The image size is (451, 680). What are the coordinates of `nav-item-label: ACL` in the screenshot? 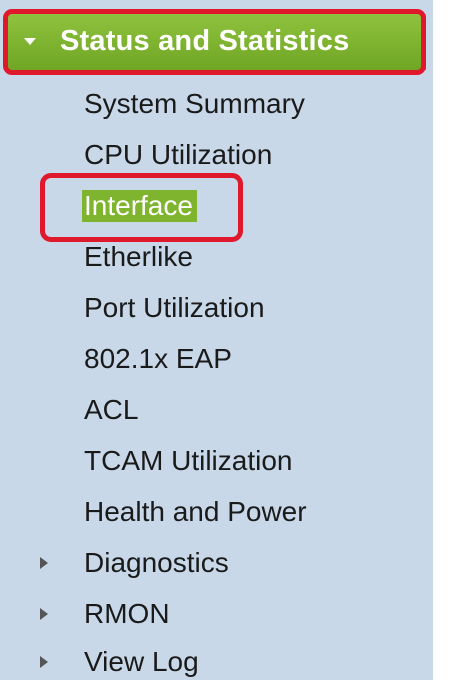 It's located at (111, 409).